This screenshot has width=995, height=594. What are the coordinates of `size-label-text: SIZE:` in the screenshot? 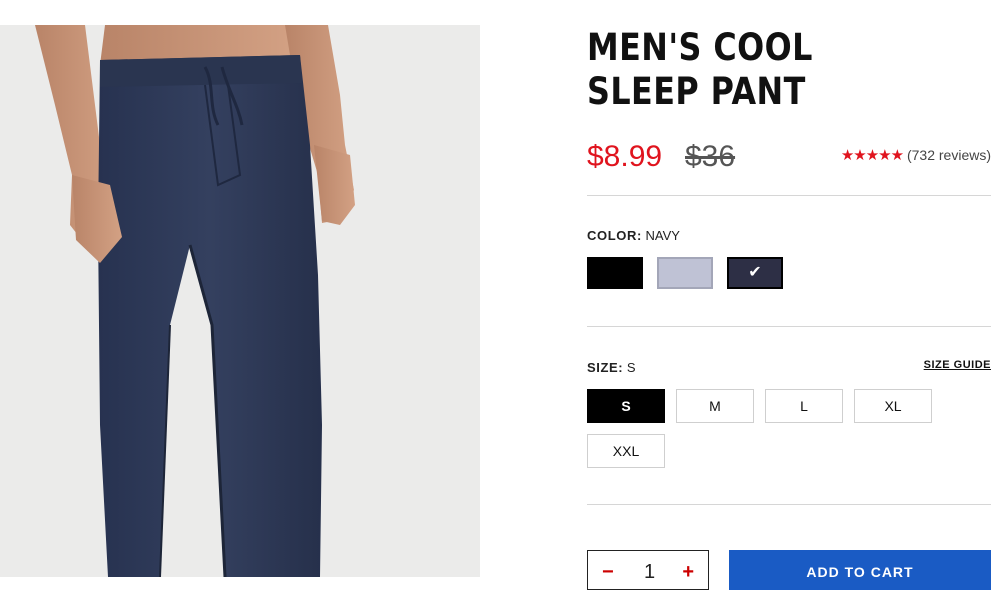 It's located at (605, 367).